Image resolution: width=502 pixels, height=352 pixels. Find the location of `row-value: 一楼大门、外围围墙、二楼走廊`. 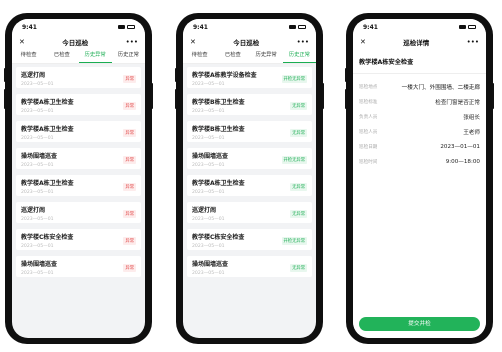

row-value: 一楼大门、外围围墙、二楼走廊 is located at coordinates (440, 87).